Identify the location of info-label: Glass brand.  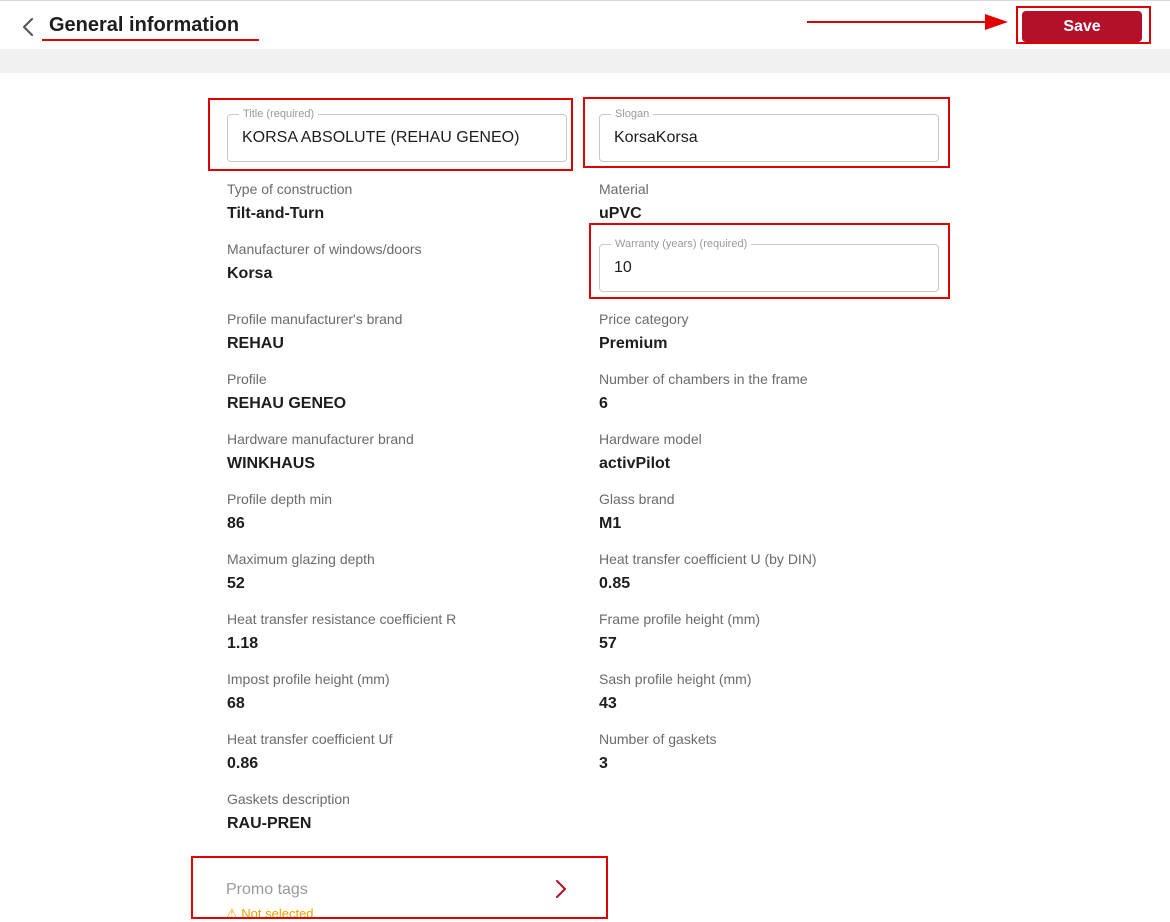
(637, 499).